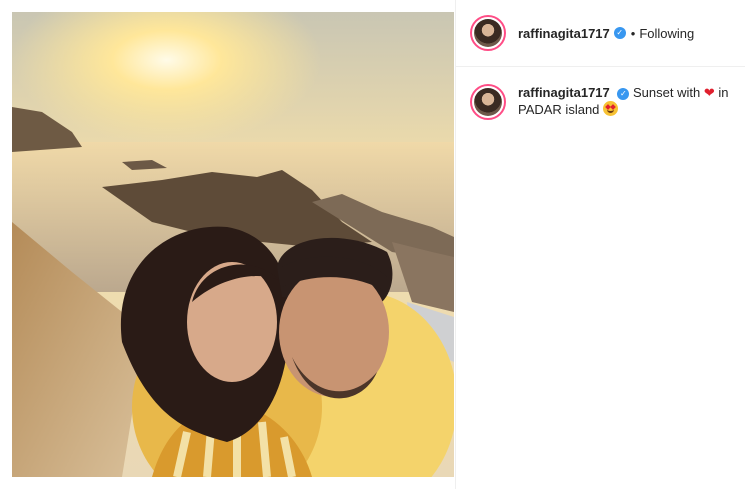  I want to click on red-heart-icon: ❤, so click(709, 92).